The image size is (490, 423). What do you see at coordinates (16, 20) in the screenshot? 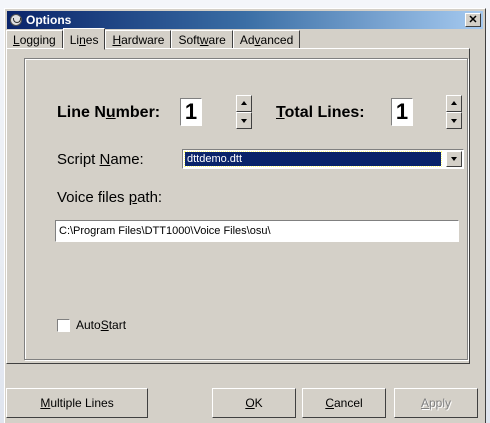
I see `app-icon` at bounding box center [16, 20].